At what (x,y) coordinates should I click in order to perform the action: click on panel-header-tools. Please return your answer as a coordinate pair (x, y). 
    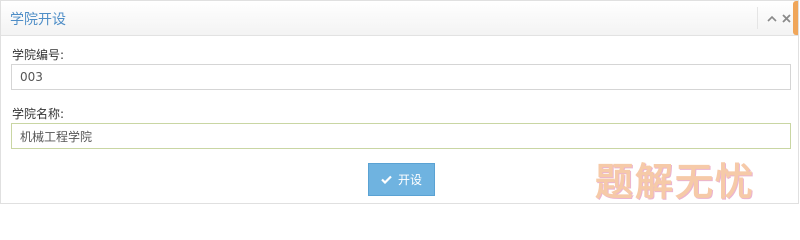
    Looking at the image, I should click on (774, 18).